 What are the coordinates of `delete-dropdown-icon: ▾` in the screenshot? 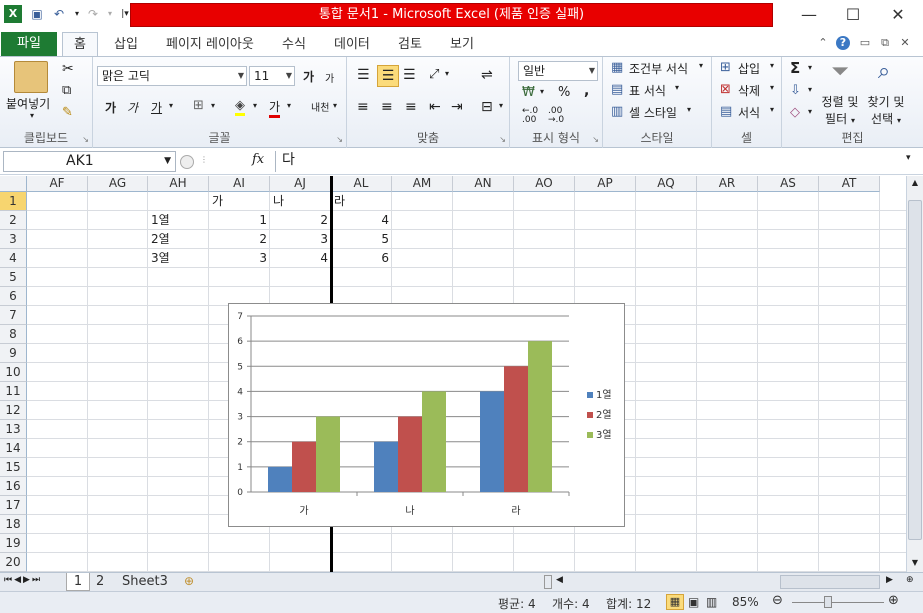 It's located at (772, 87).